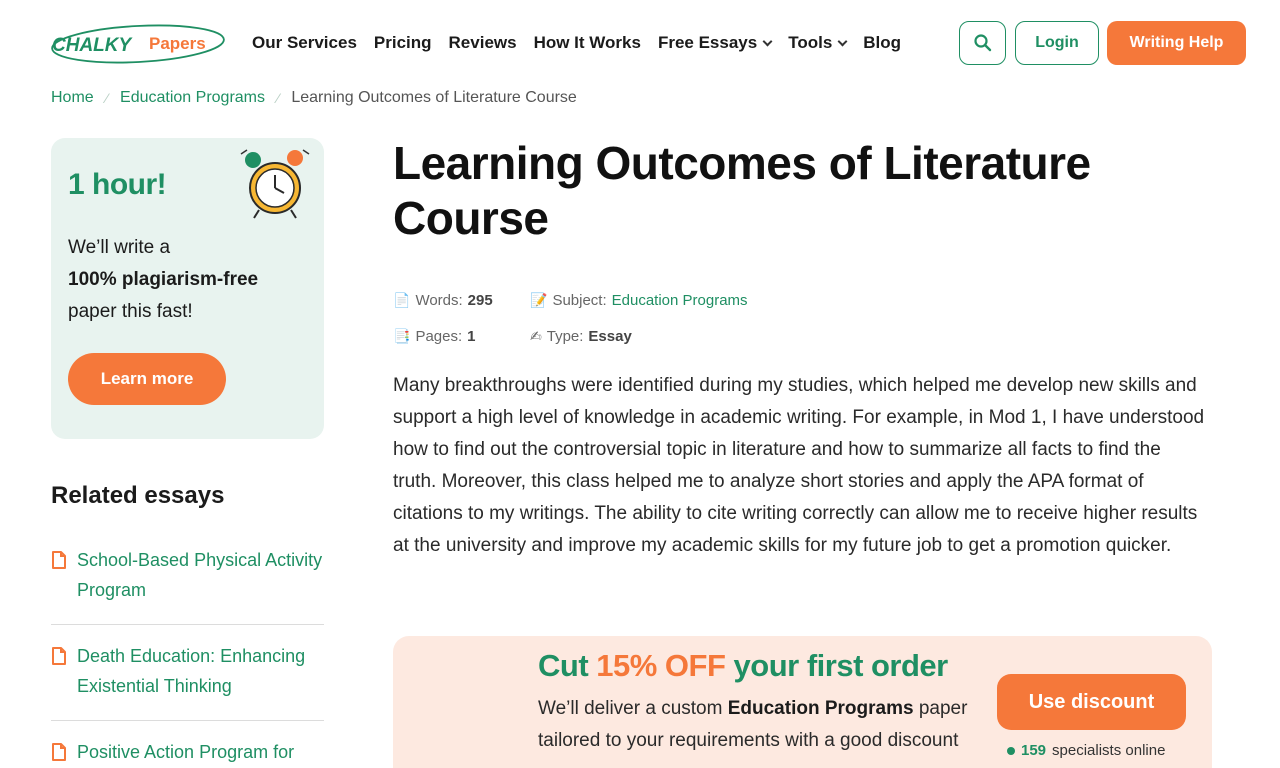 The height and width of the screenshot is (768, 1280). I want to click on discount-text-part1: We’ll deliver a custom, so click(633, 708).